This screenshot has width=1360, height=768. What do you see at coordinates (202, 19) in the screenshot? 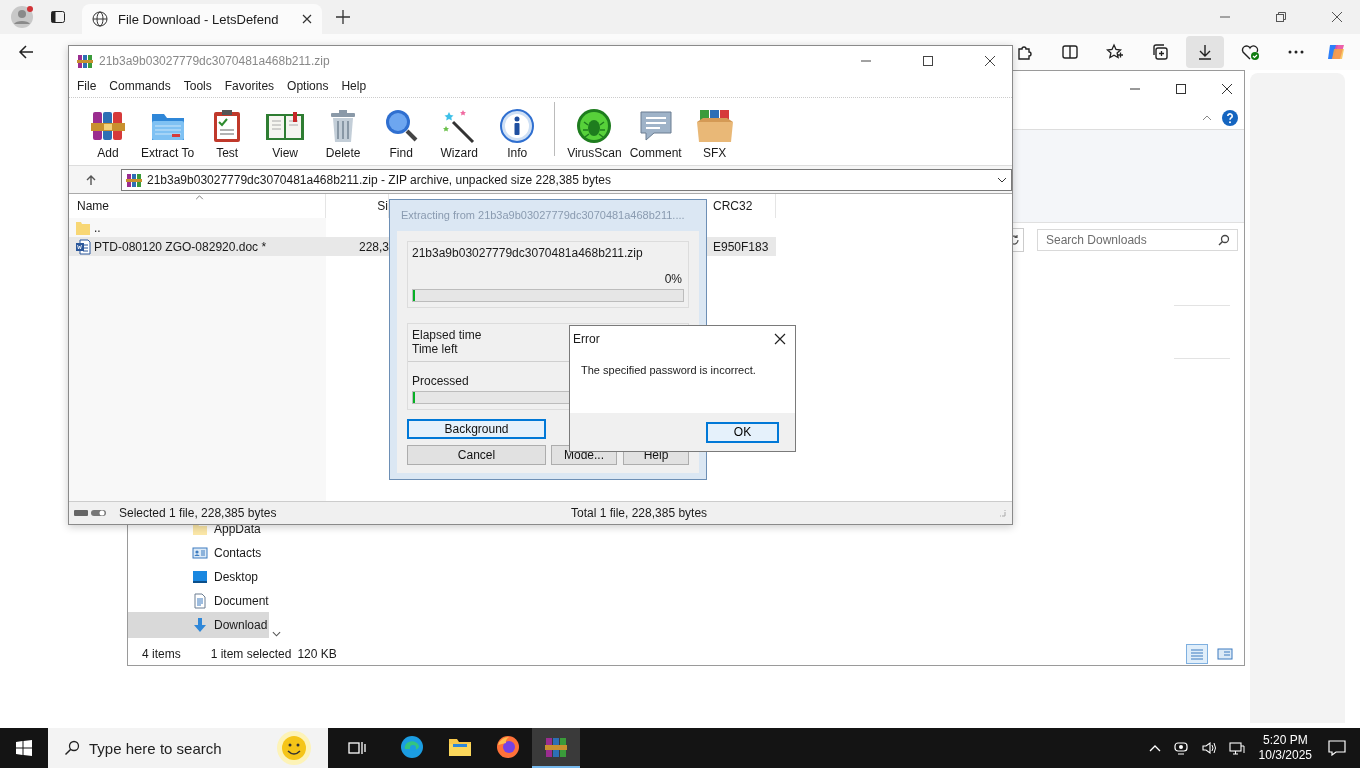
I see `browser-tab: File Download - LetsDefend` at bounding box center [202, 19].